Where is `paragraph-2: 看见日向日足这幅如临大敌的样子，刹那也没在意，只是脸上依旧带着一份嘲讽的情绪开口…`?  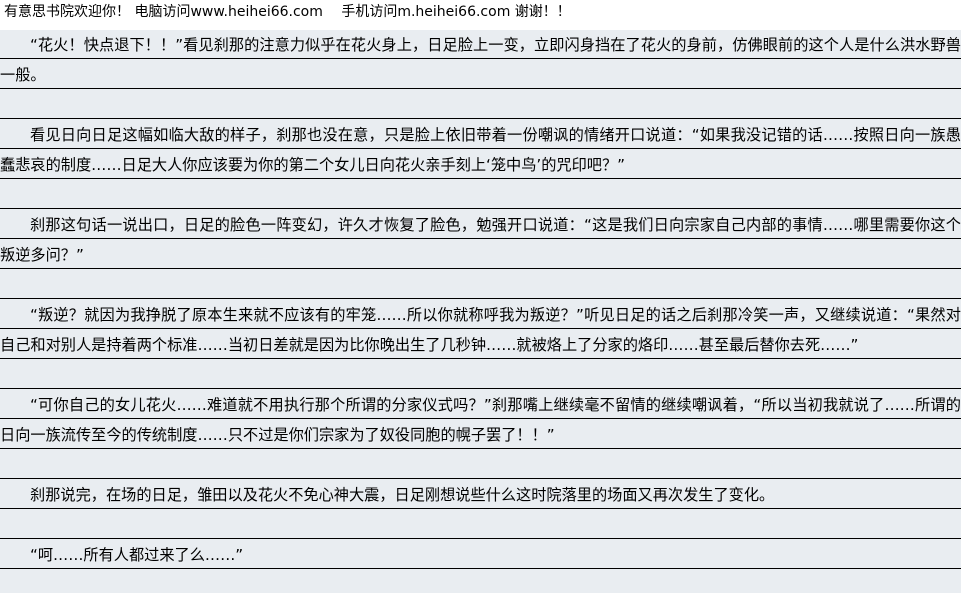 paragraph-2: 看见日向日足这幅如临大敌的样子，刹那也没在意，只是脸上依旧带着一份嘲讽的情绪开口… is located at coordinates (480, 150).